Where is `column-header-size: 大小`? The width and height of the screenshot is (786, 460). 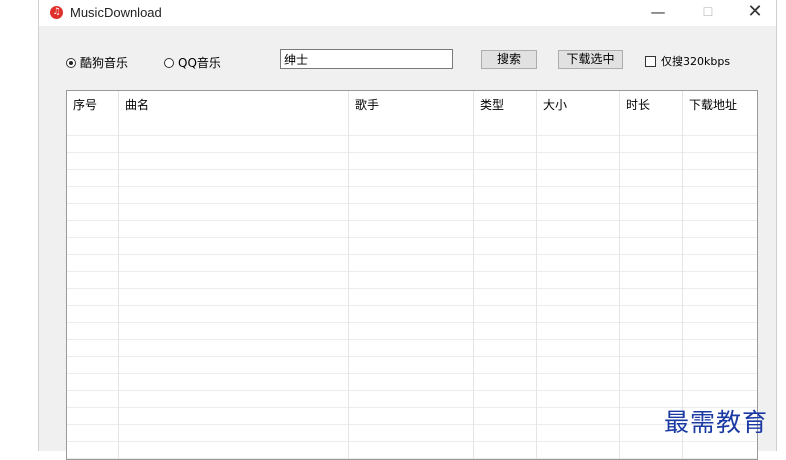
column-header-size: 大小 is located at coordinates (578, 105).